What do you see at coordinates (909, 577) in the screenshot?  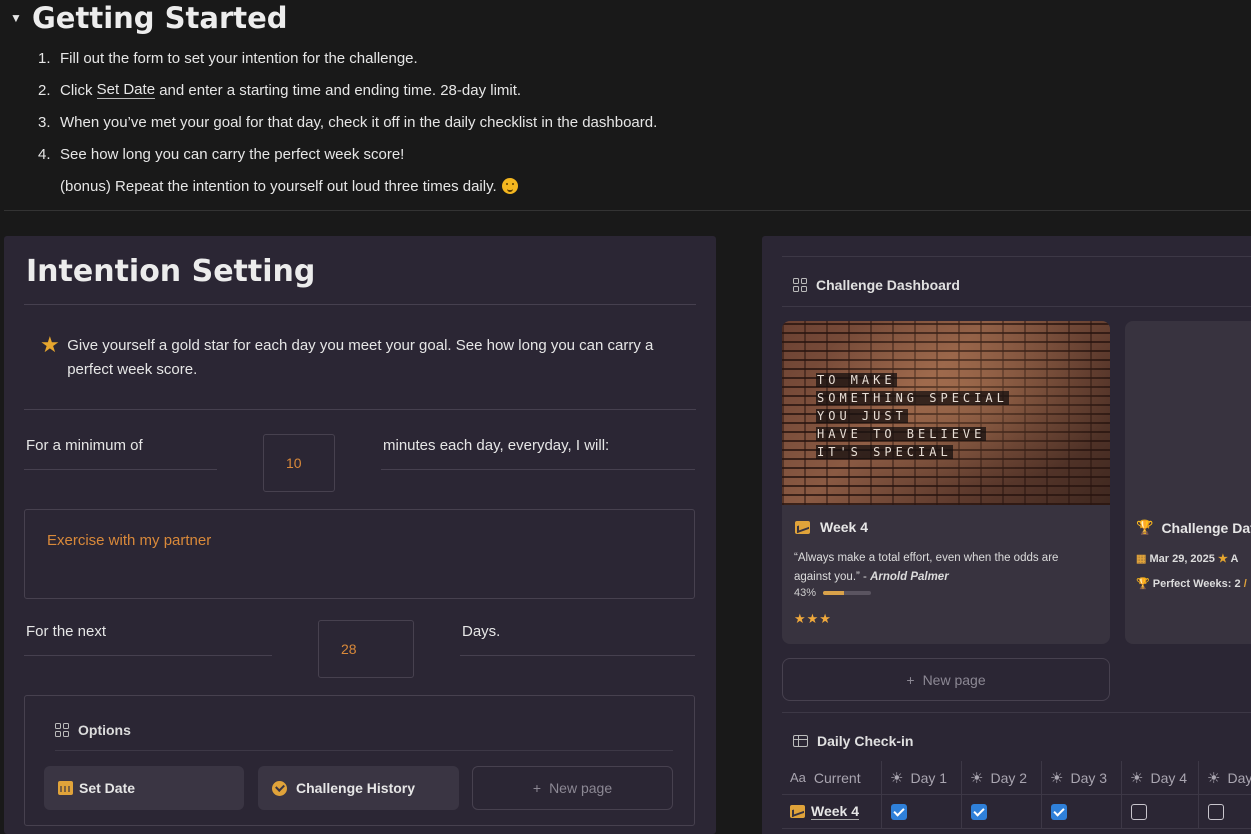 I see `quote-author: Arnold Palmer` at bounding box center [909, 577].